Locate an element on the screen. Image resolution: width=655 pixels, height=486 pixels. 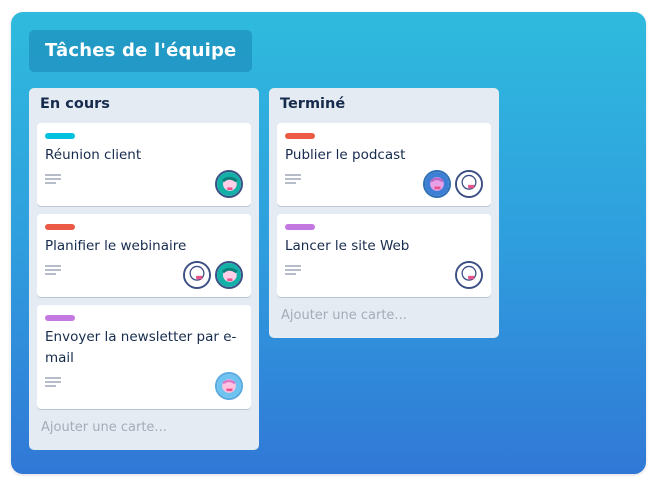
card-planifier-webinaire: Planifier le webinaire is located at coordinates (144, 255).